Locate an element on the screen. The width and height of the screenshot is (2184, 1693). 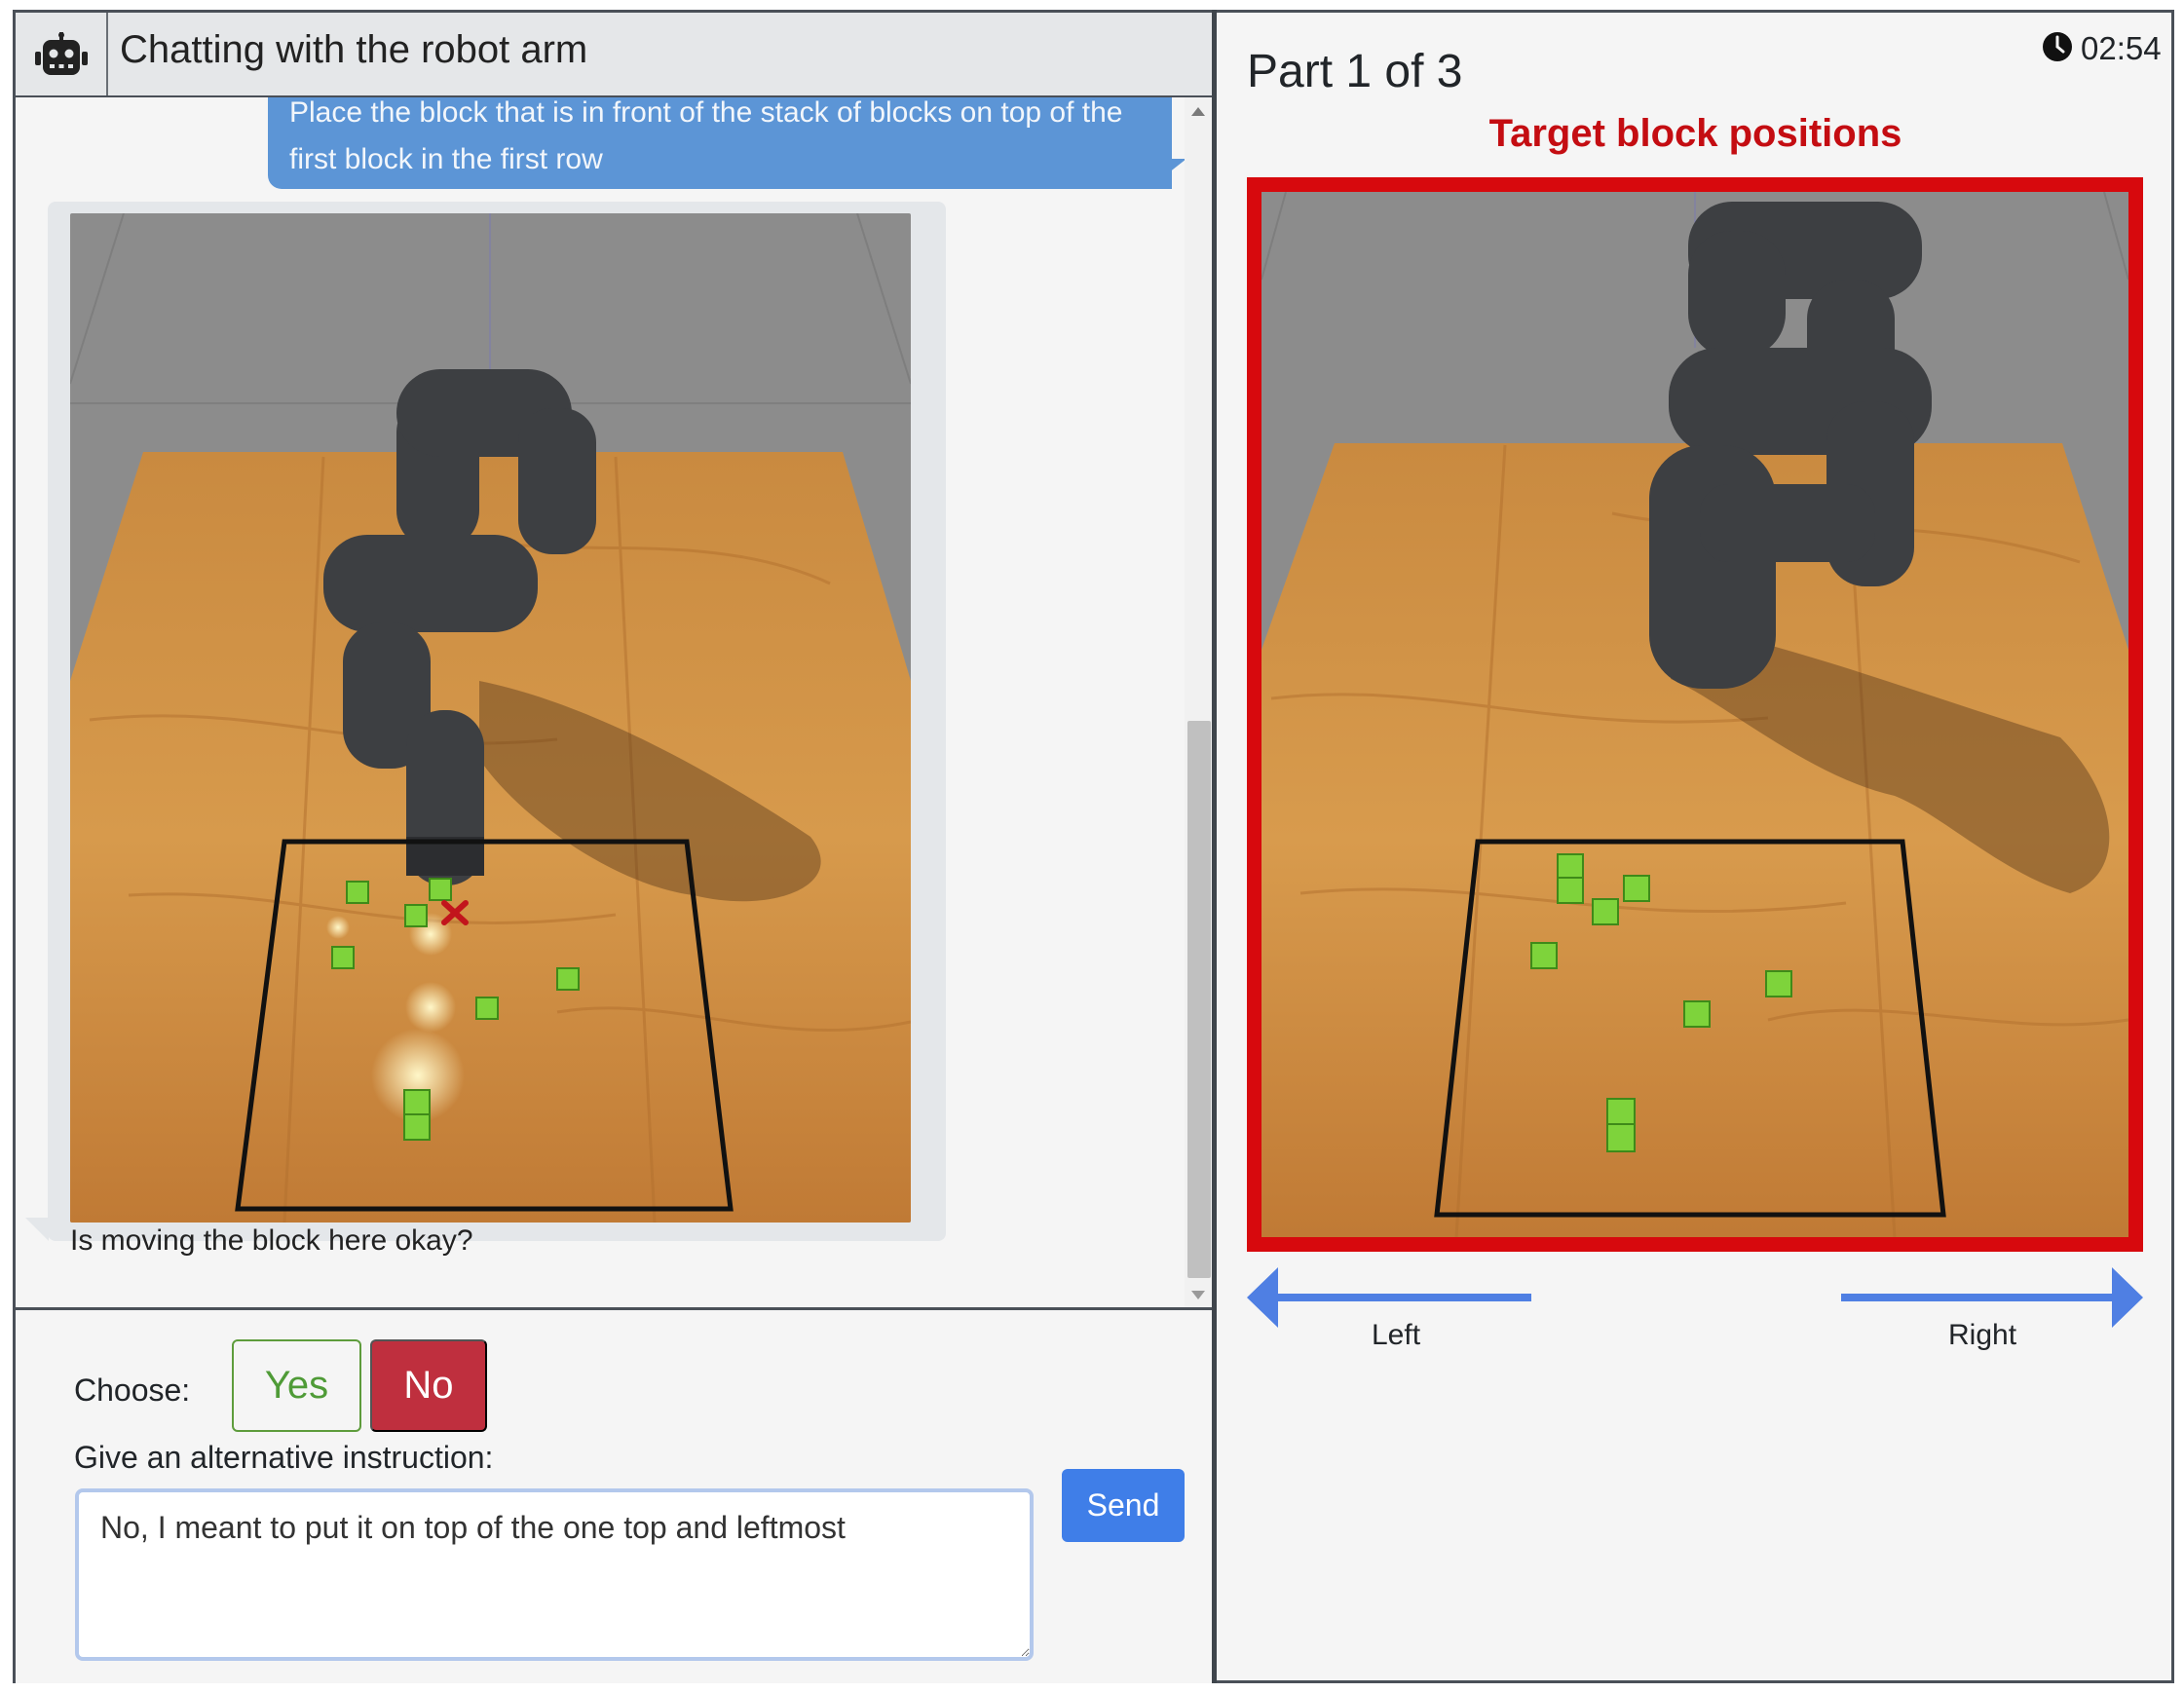
robot-icon is located at coordinates (62, 54).